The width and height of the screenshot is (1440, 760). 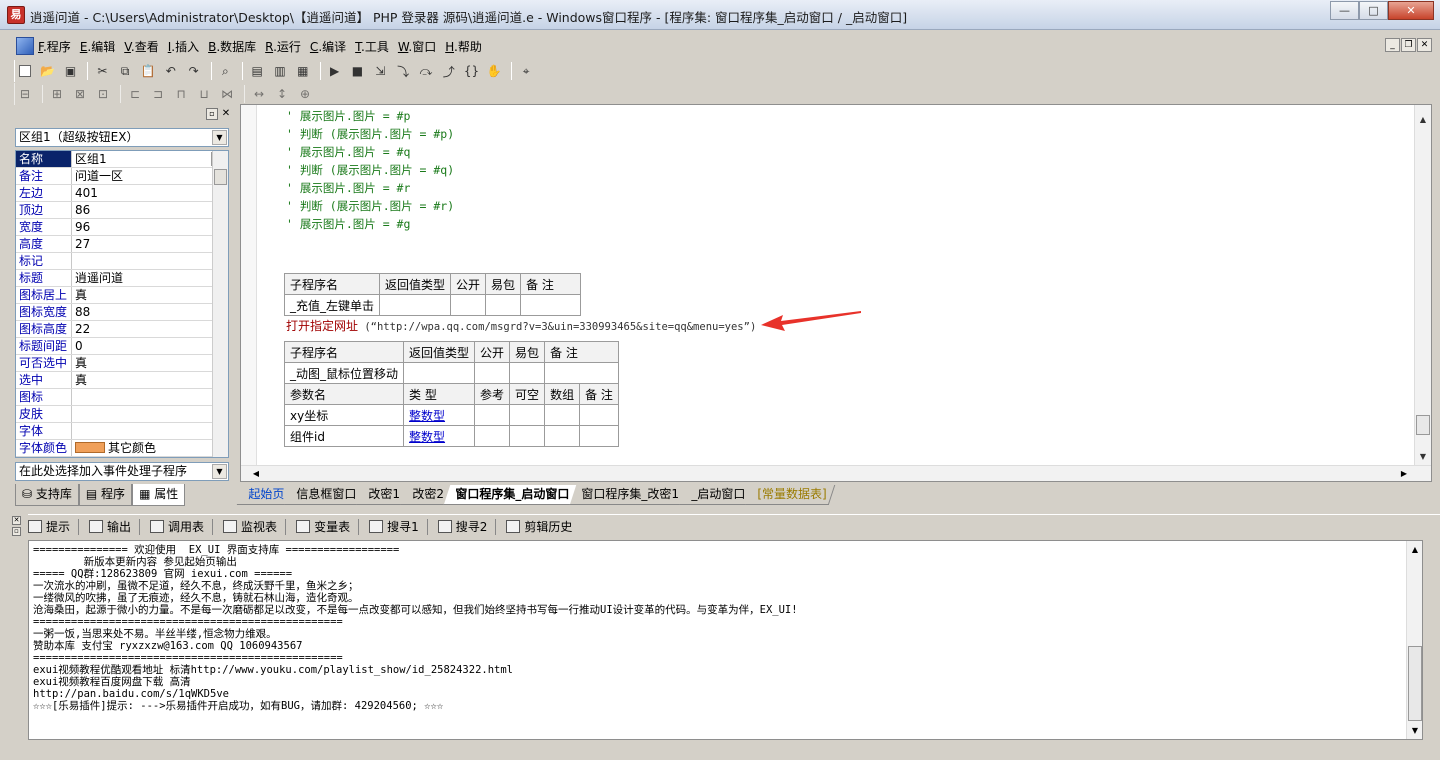 What do you see at coordinates (25, 71) in the screenshot?
I see `new-file-icon` at bounding box center [25, 71].